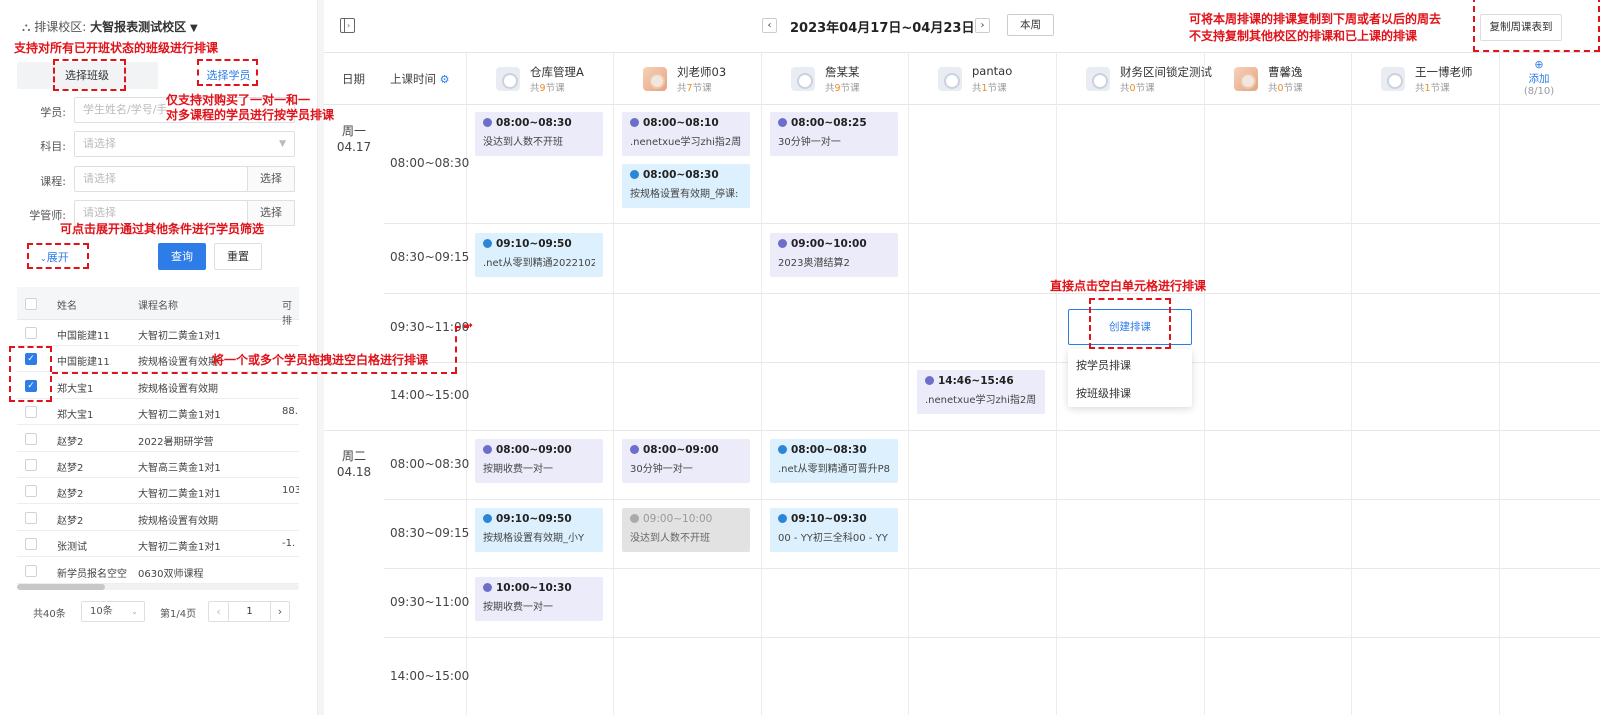 Image resolution: width=1600 pixels, height=715 pixels. Describe the element at coordinates (982, 25) in the screenshot. I see `next-week-icon: ›` at that location.